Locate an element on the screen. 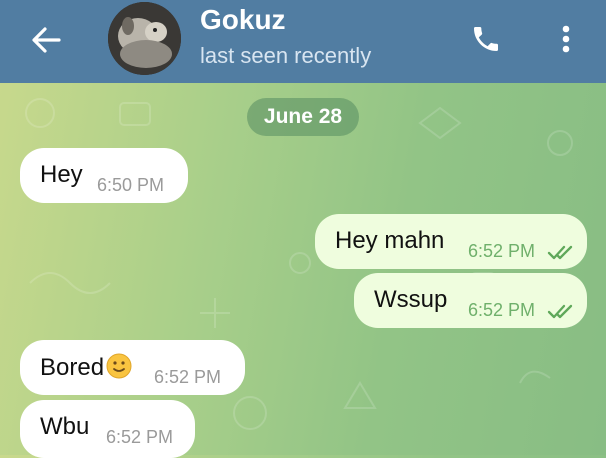  message-bubble-incoming: Bored 6:52 PM is located at coordinates (132, 367).